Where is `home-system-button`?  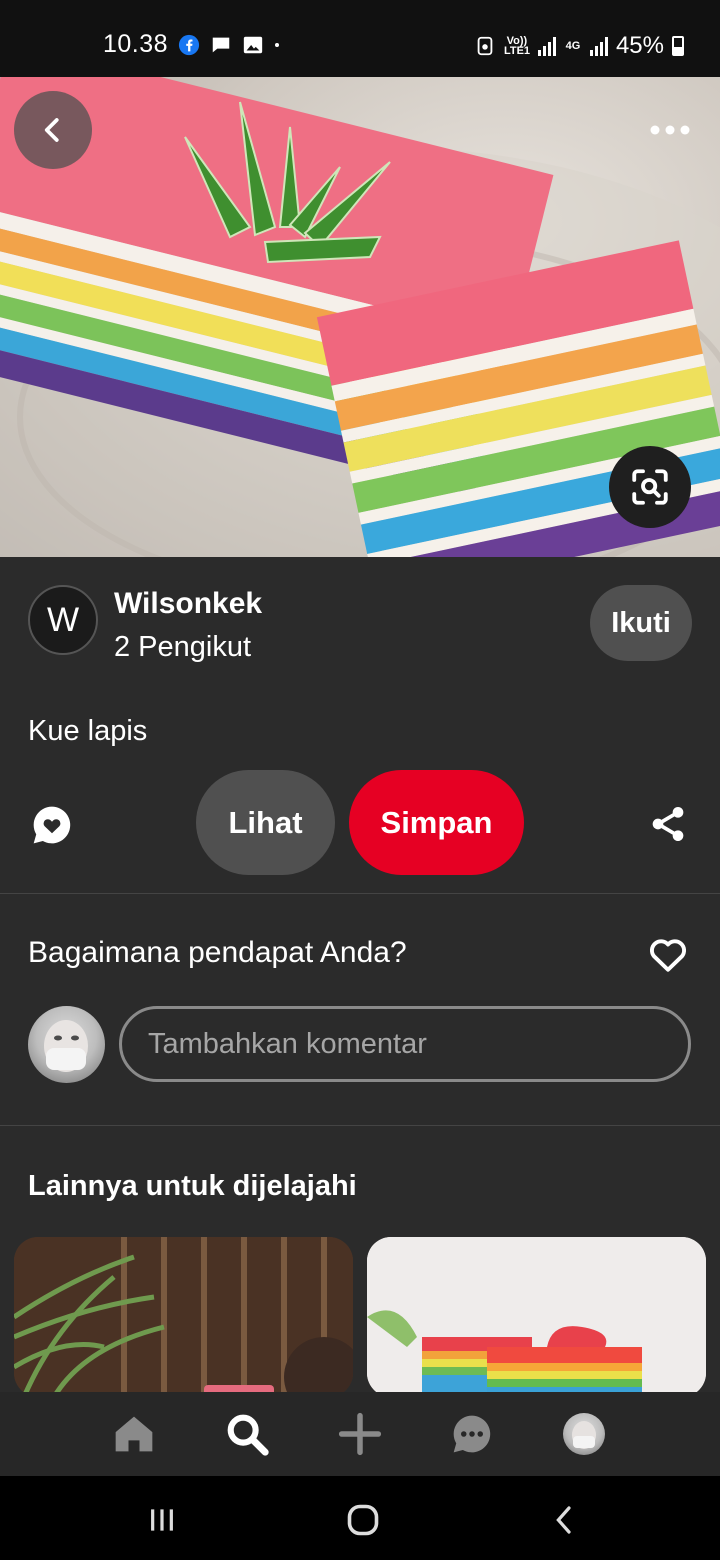
home-system-button is located at coordinates (363, 1520).